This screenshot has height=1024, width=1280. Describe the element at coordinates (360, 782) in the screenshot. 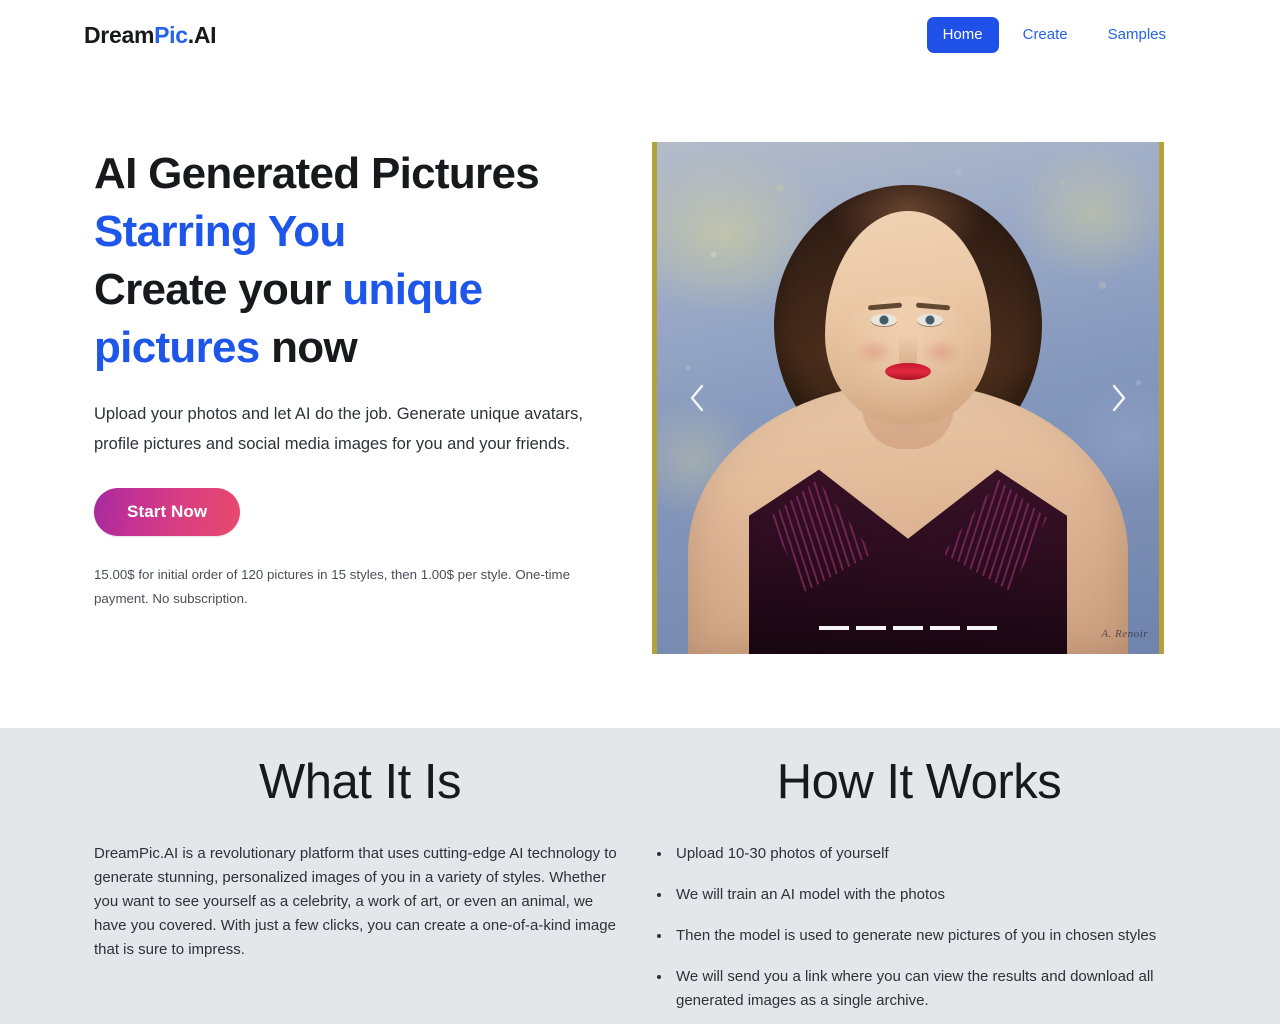

I see `what-it-is-heading: What It Is` at that location.